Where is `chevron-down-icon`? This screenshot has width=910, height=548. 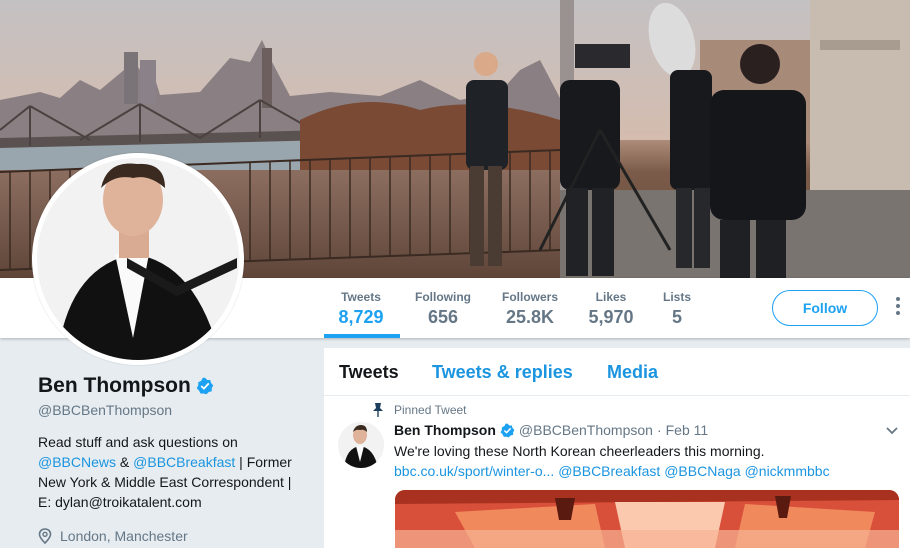
chevron-down-icon is located at coordinates (892, 431).